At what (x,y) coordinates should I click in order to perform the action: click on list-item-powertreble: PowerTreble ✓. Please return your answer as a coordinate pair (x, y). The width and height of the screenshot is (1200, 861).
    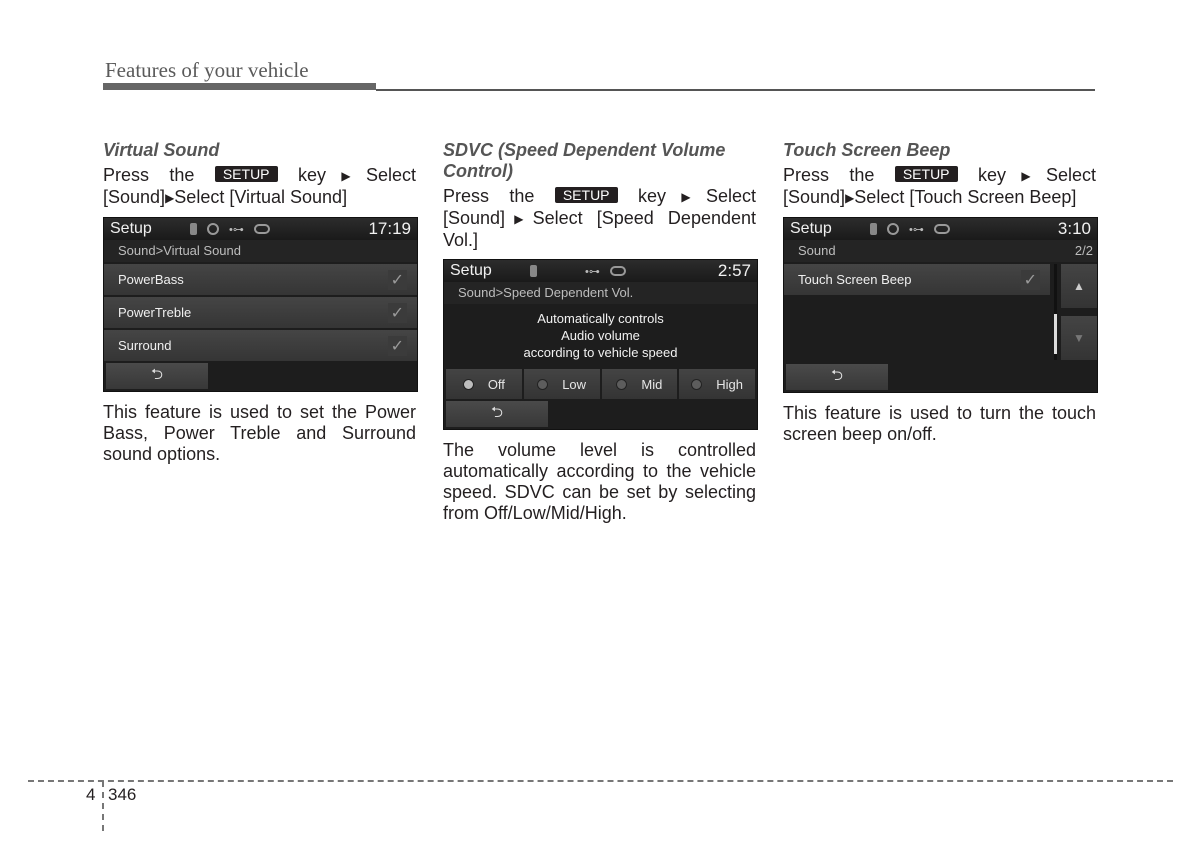
    Looking at the image, I should click on (260, 312).